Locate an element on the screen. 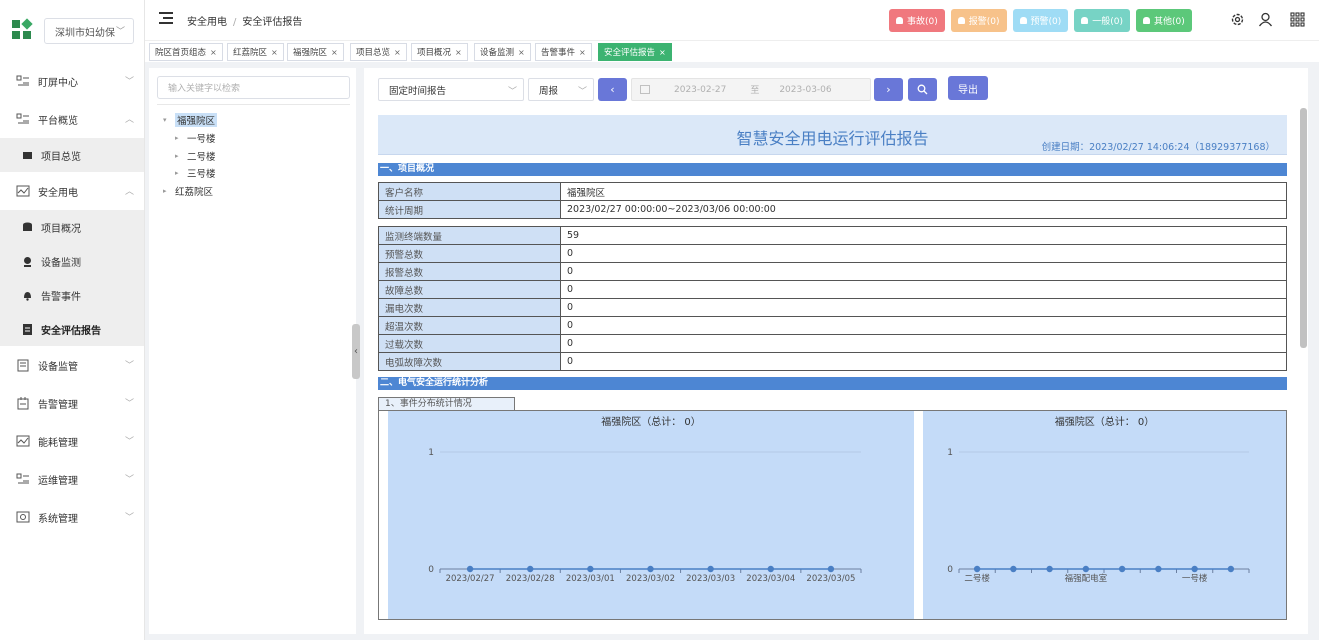 The height and width of the screenshot is (640, 1319). tab-label: 项目概况 is located at coordinates (434, 53).